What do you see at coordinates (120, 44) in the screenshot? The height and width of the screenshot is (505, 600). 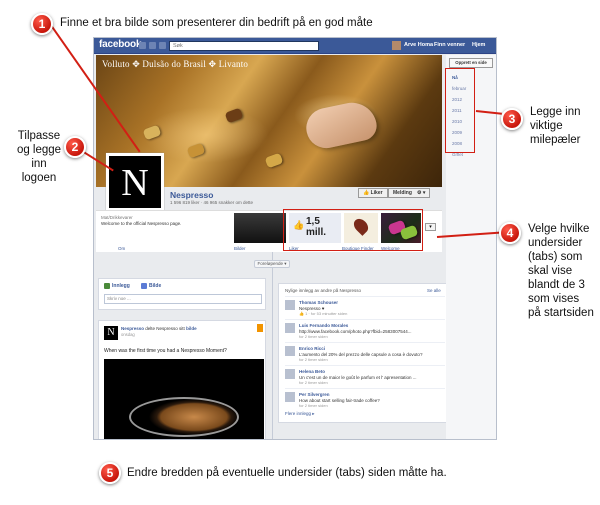 I see `facebook-logo: facebook` at bounding box center [120, 44].